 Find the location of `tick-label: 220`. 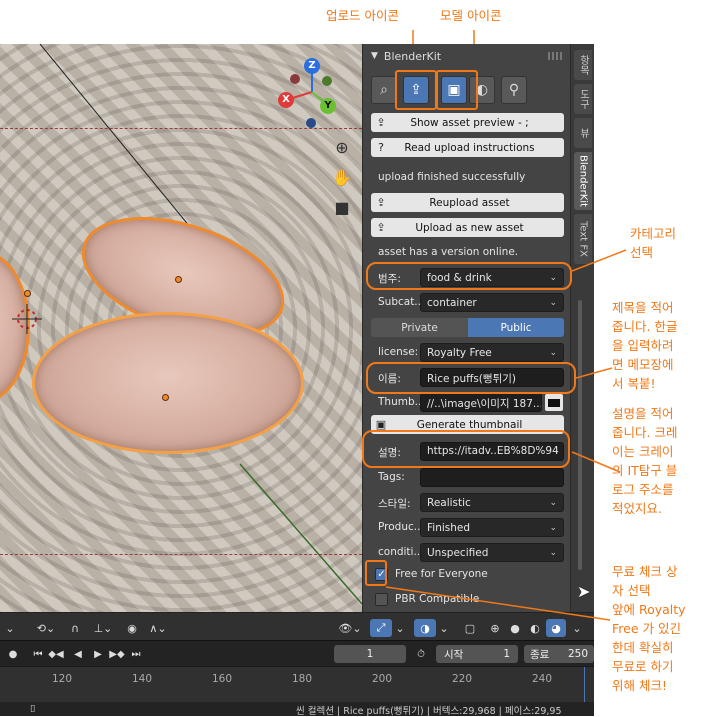

tick-label: 220 is located at coordinates (462, 679).